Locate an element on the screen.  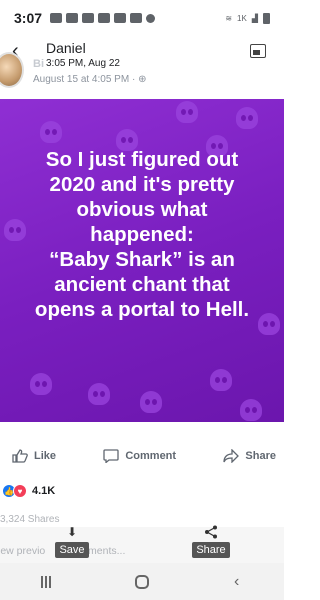
meme-line: 2020 and it's pretty is located at coordinates (142, 184).